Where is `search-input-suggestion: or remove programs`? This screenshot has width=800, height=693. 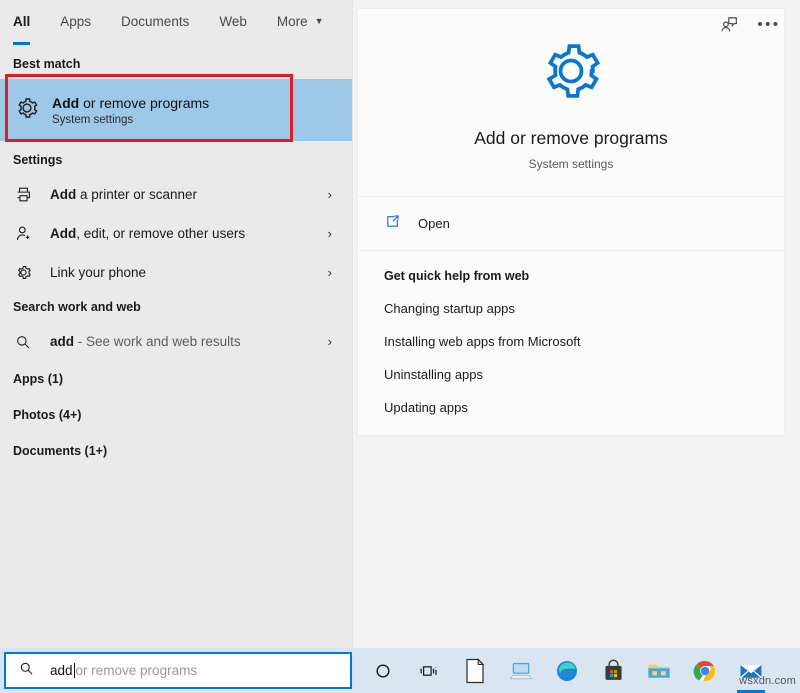
search-input-suggestion: or remove programs is located at coordinates (136, 670).